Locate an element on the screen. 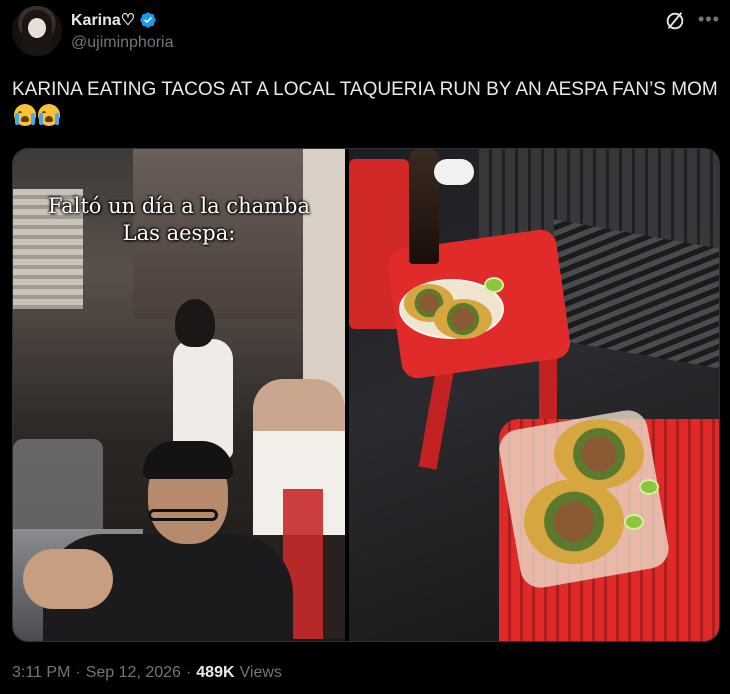  tweet-header: Karina♡ @ujiminphoria ••• is located at coordinates (366, 31).